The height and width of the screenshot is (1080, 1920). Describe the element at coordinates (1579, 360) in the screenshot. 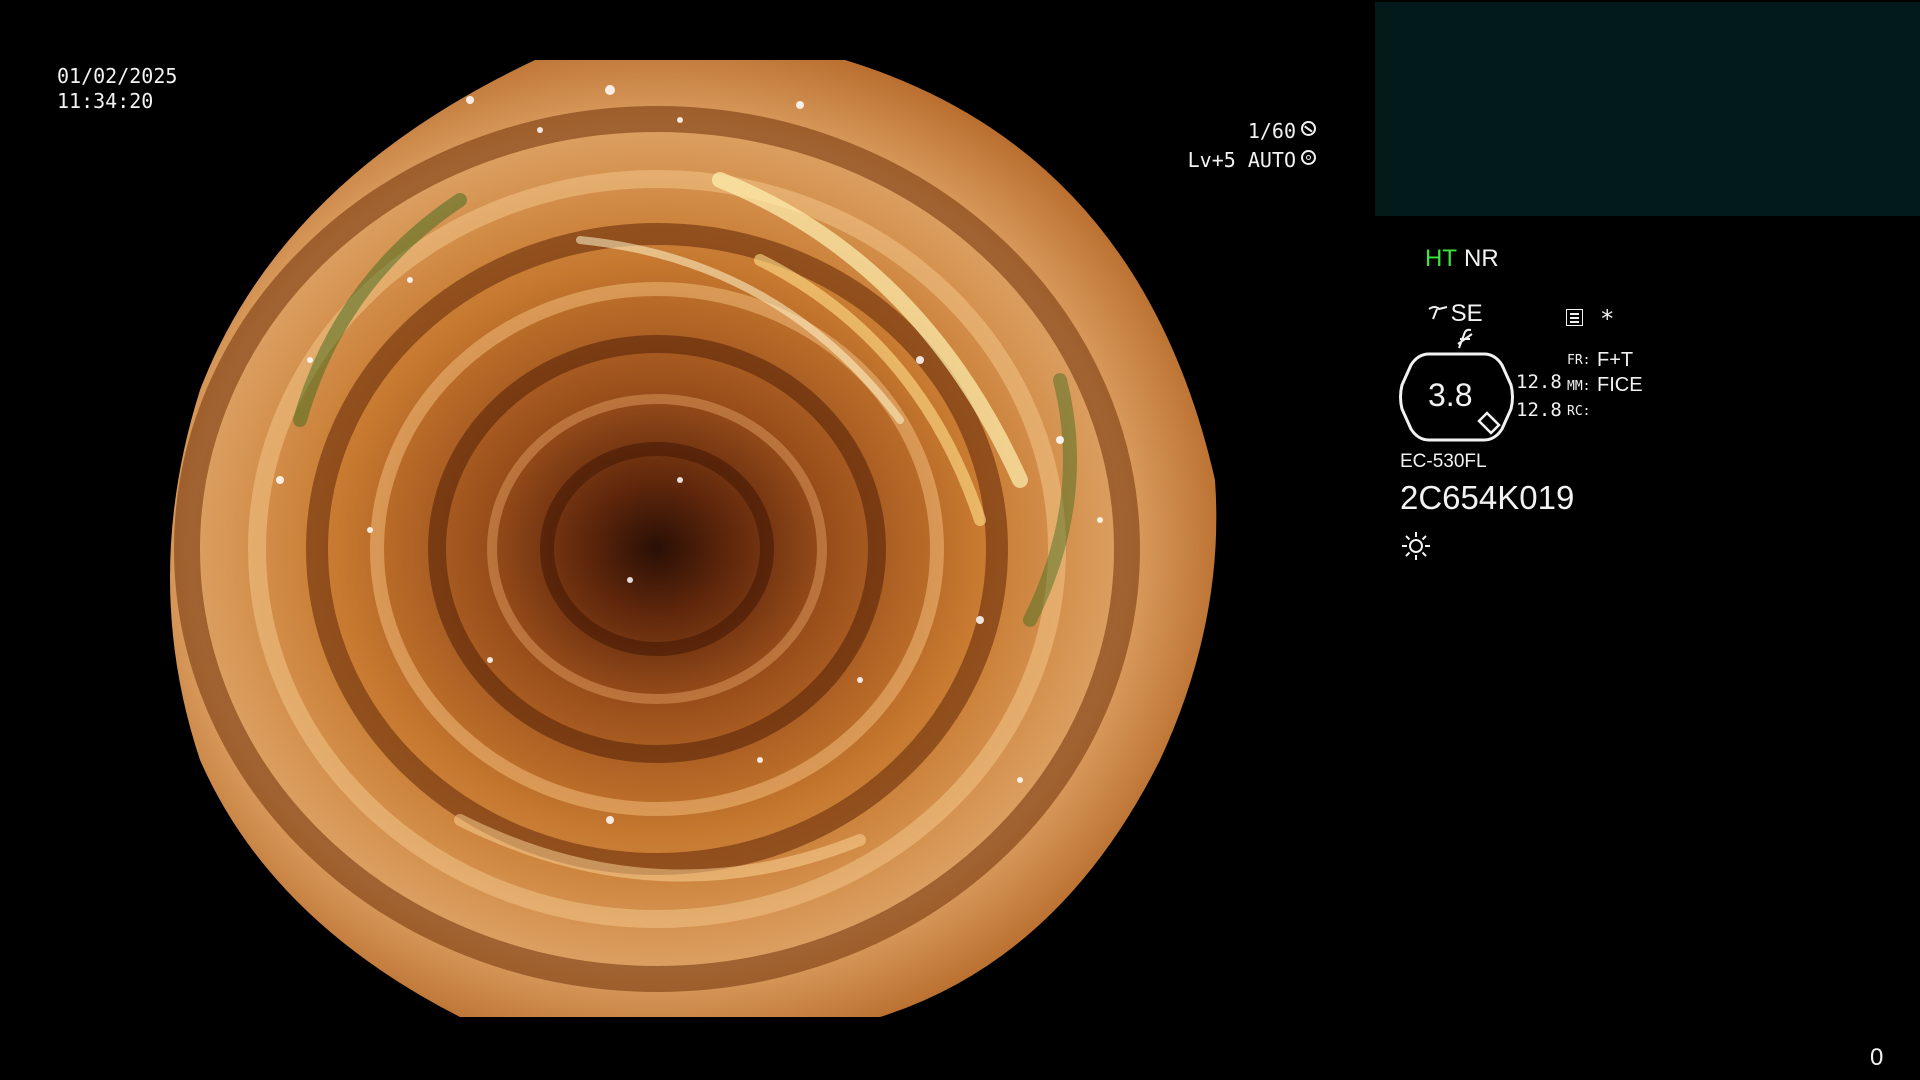

I see `fr-label: FR:` at that location.